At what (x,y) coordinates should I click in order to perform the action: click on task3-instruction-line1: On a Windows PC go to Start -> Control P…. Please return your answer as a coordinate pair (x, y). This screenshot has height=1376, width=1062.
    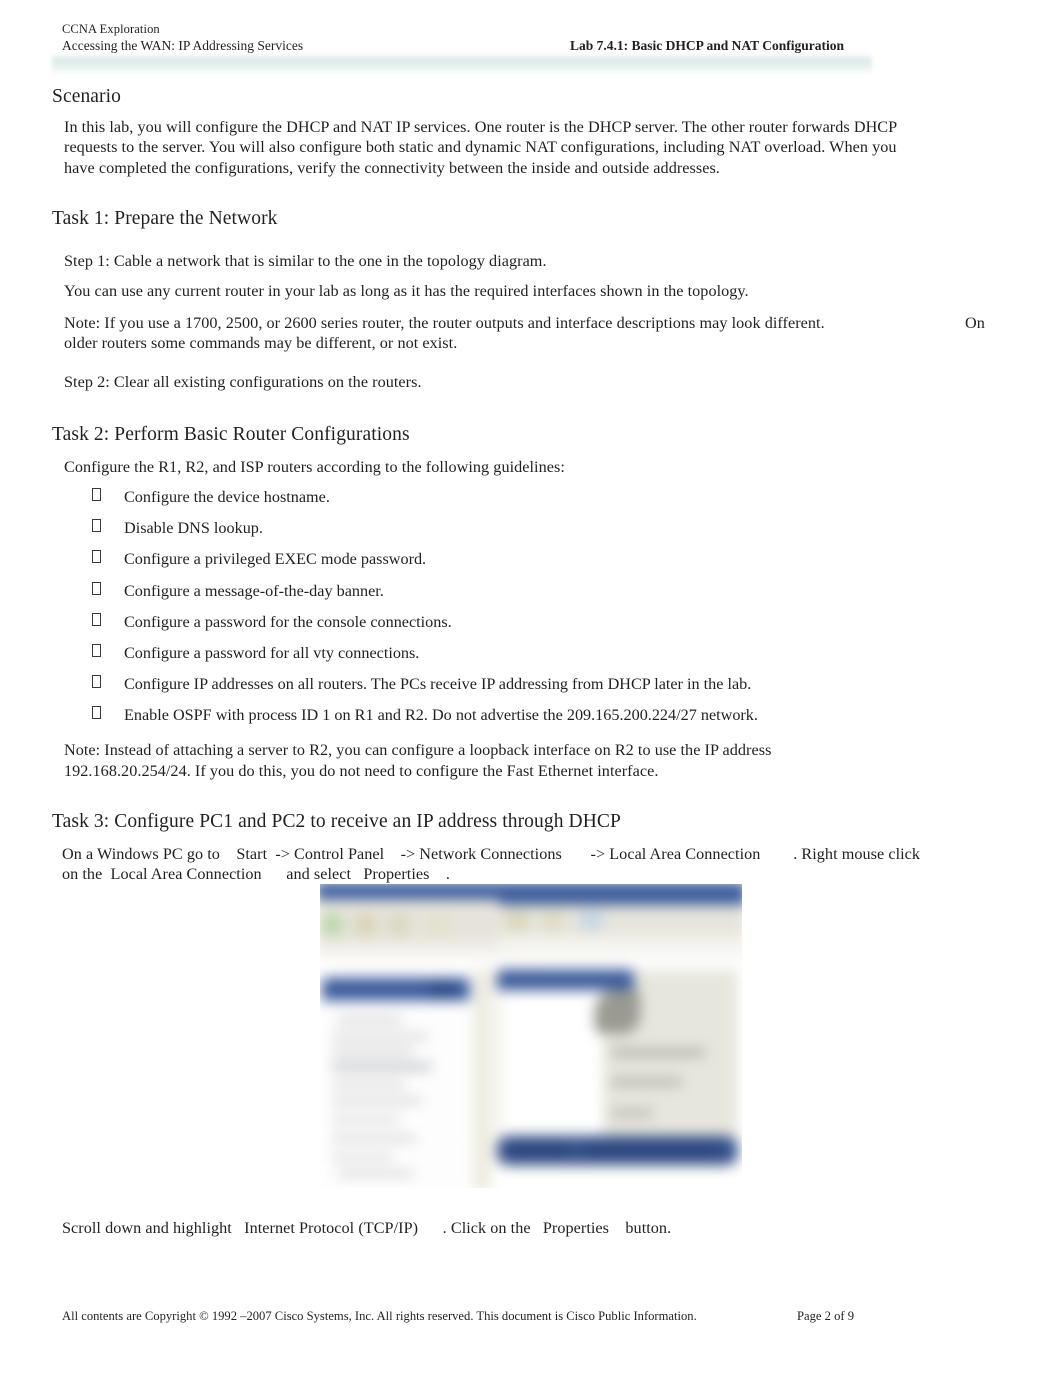
    Looking at the image, I should click on (491, 854).